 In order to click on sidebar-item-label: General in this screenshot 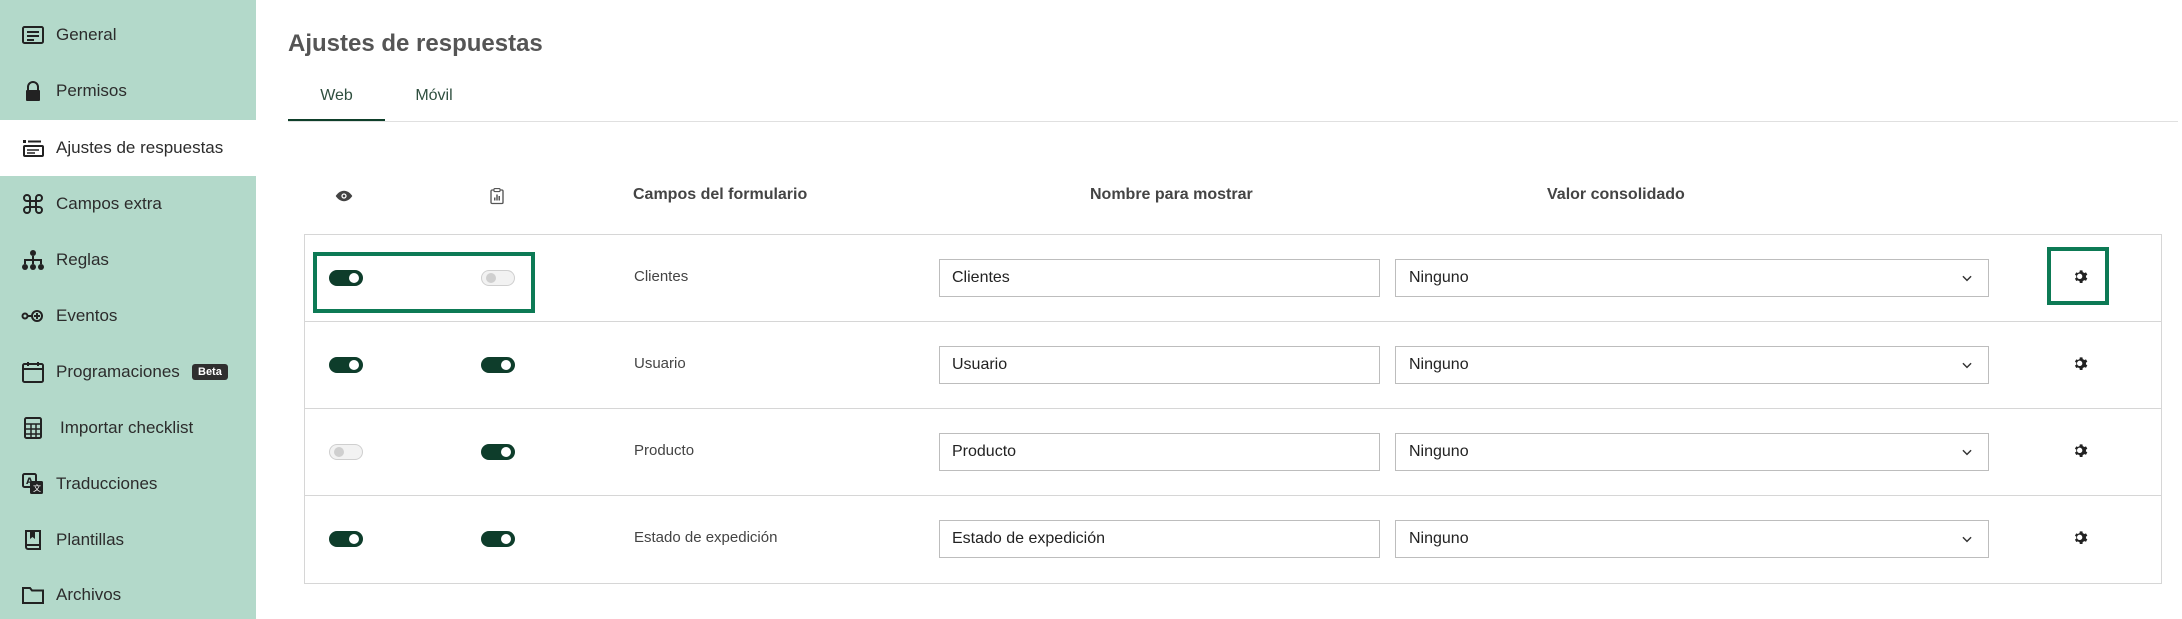, I will do `click(86, 34)`.